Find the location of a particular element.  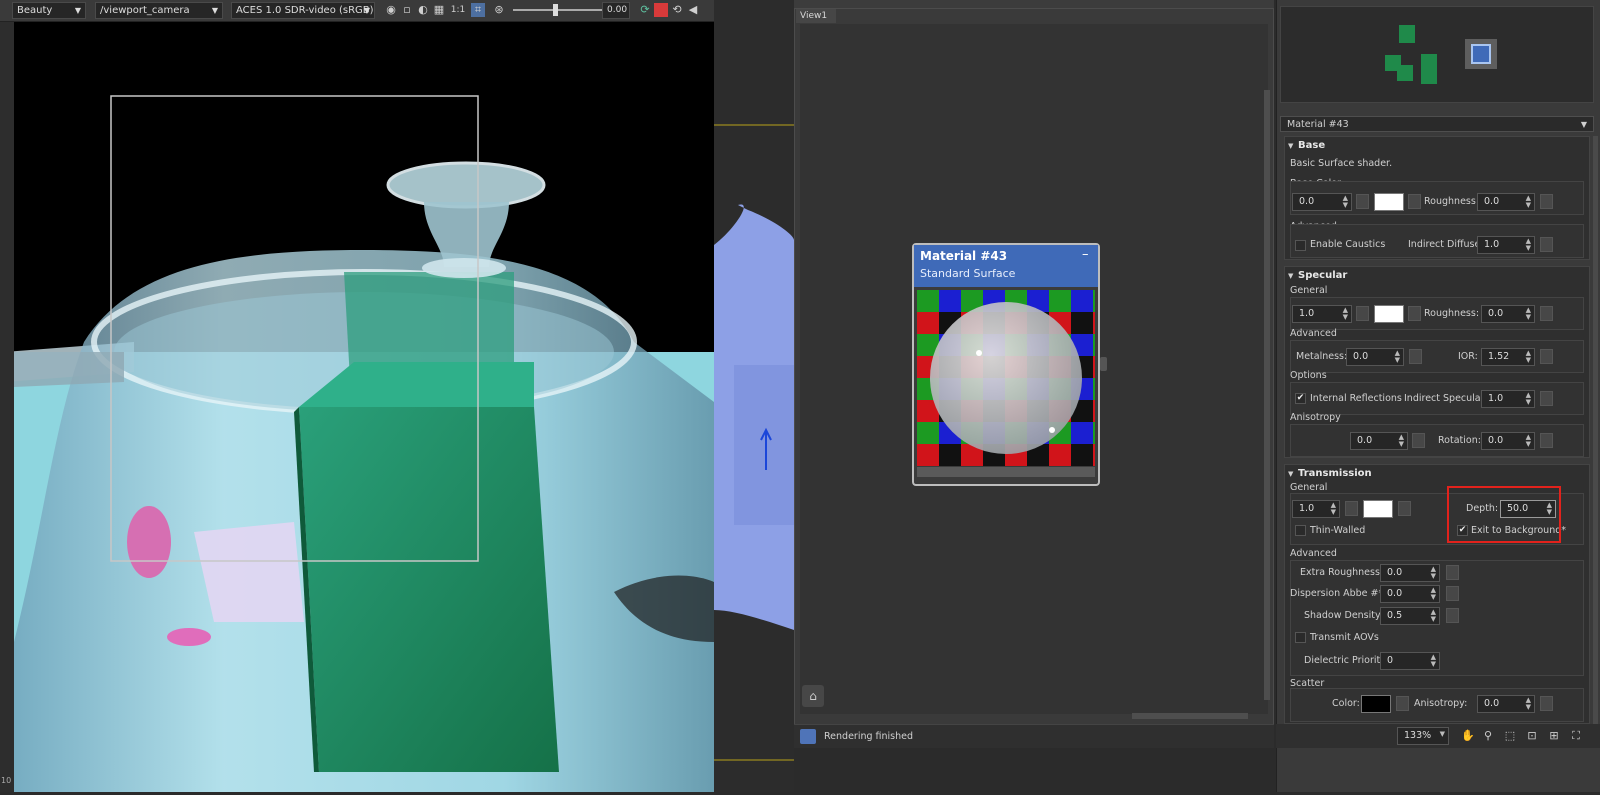

channel-dropdown: Beauty ▼ is located at coordinates (49, 10).